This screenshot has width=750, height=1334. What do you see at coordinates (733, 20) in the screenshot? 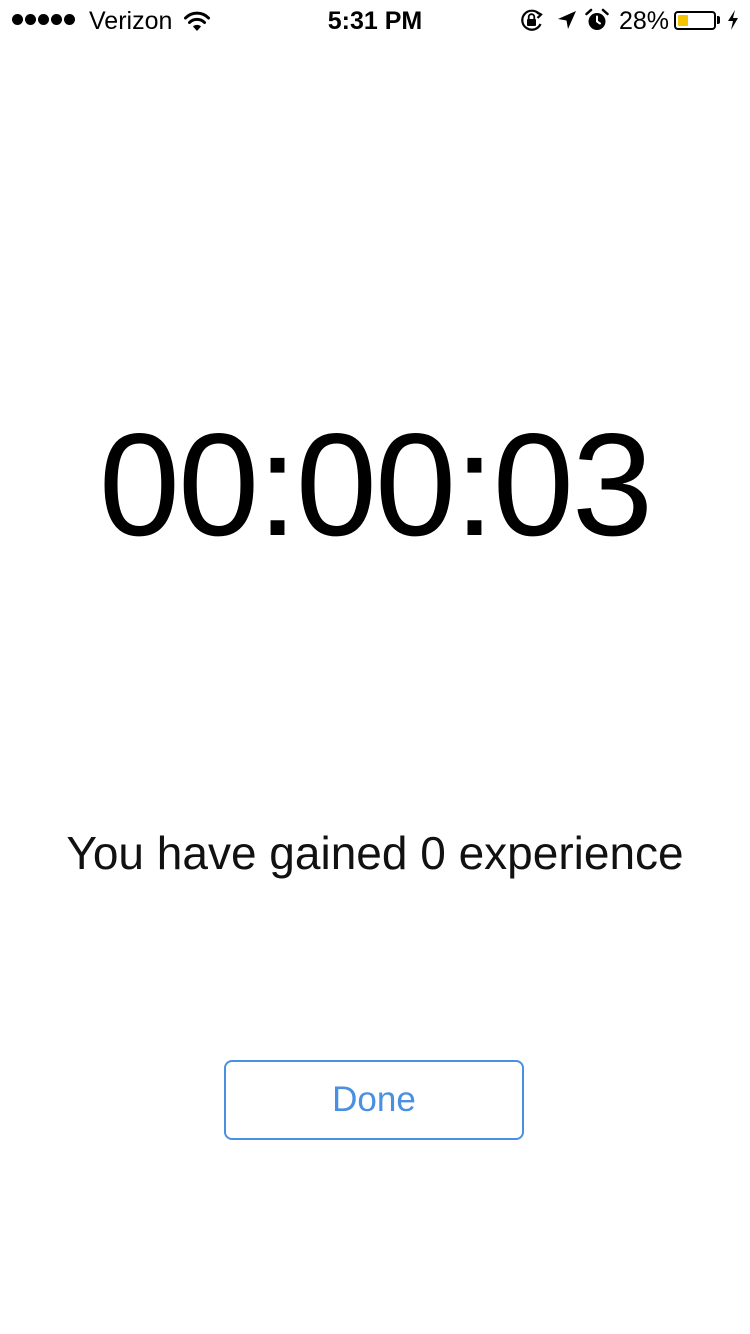
I see `charging-bolt-icon` at bounding box center [733, 20].